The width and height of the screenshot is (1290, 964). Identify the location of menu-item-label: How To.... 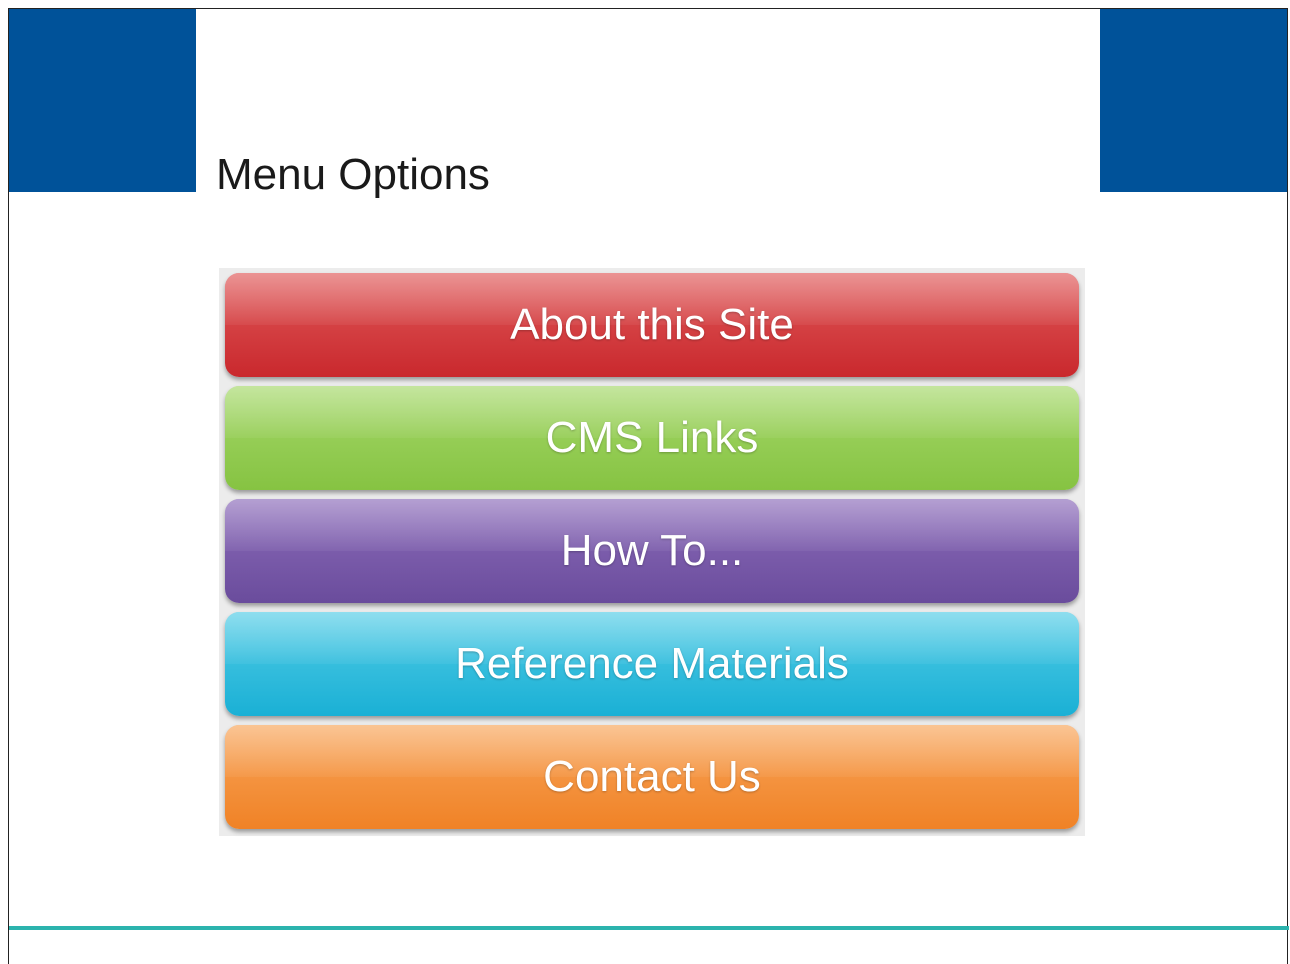
(652, 550).